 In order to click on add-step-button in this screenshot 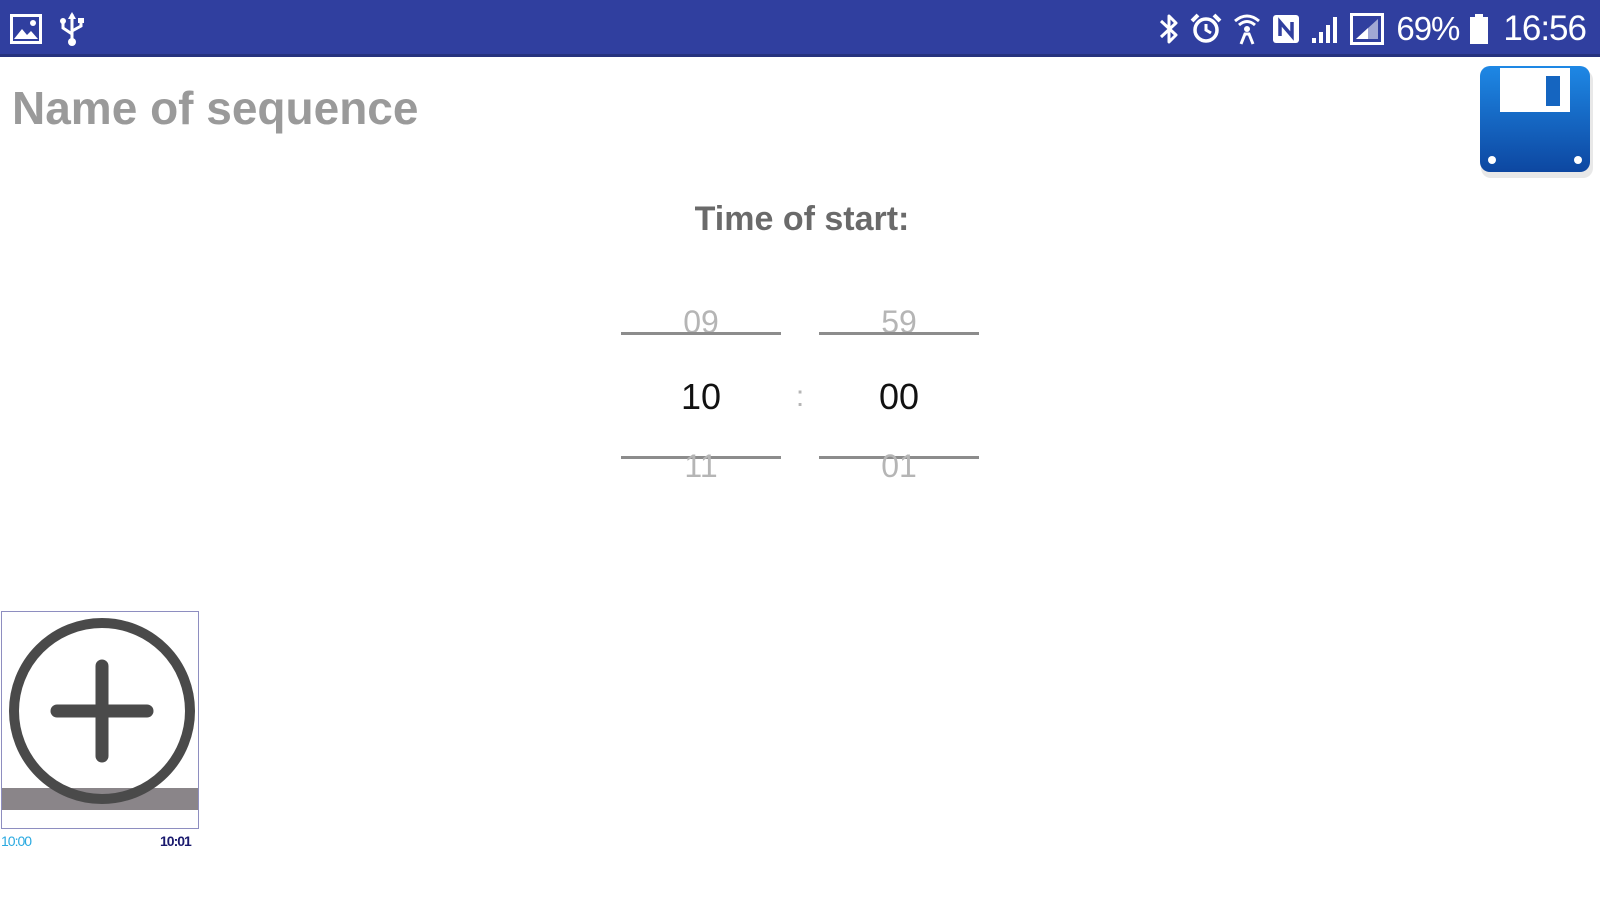, I will do `click(101, 711)`.